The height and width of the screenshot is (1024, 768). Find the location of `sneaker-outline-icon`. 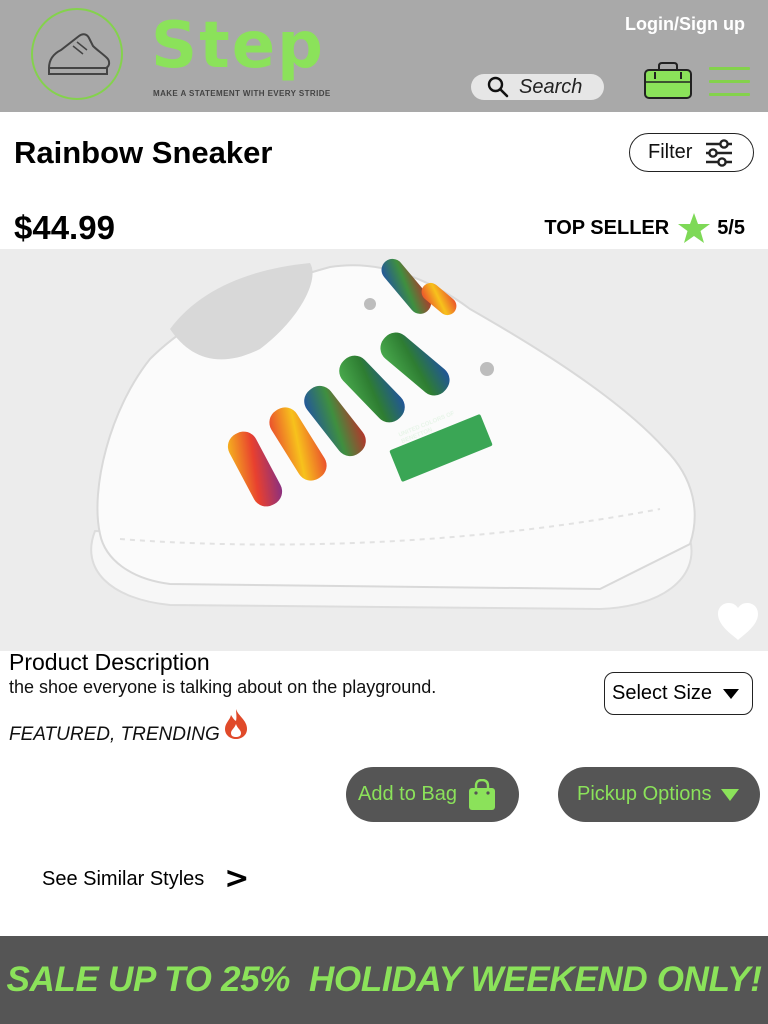

sneaker-outline-icon is located at coordinates (79, 54).